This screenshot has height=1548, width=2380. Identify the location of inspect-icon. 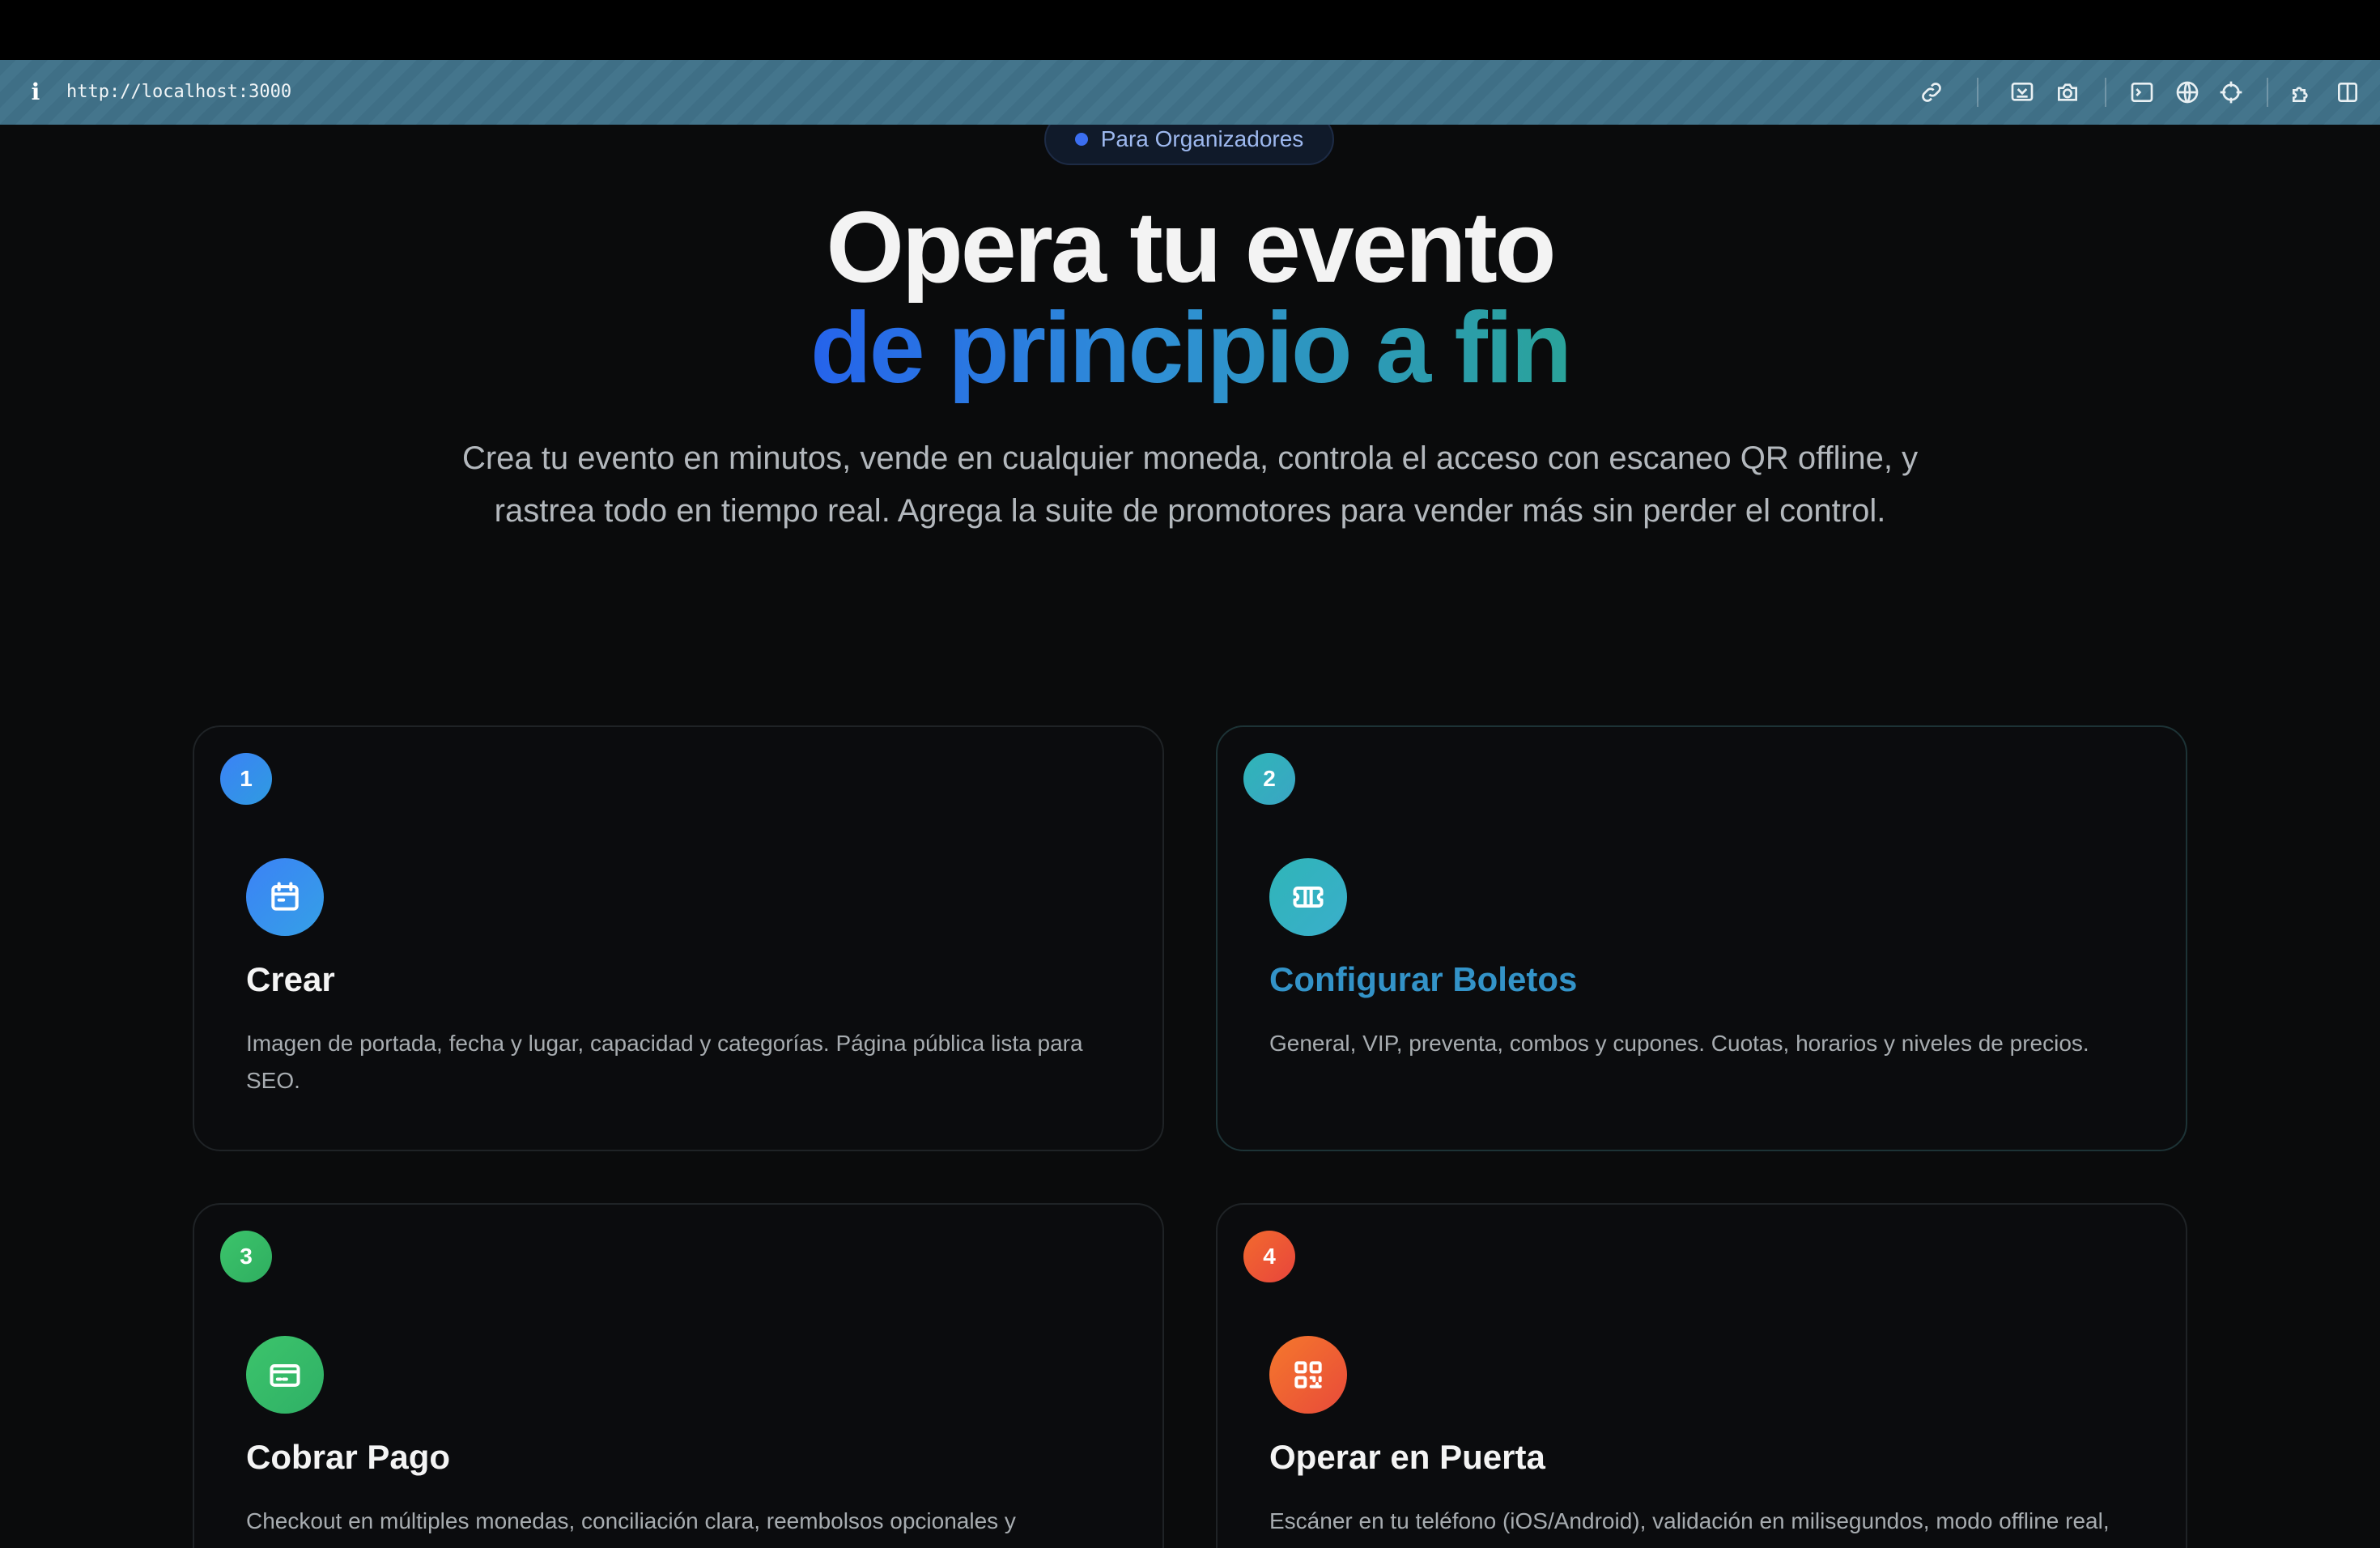
(2022, 92).